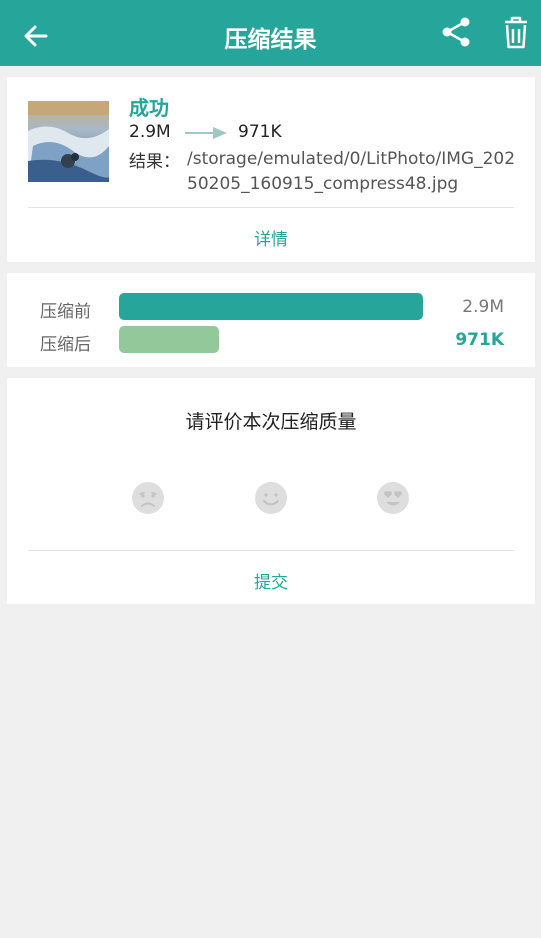 The image size is (541, 938). Describe the element at coordinates (169, 339) in the screenshot. I see `after-size-bar` at that location.